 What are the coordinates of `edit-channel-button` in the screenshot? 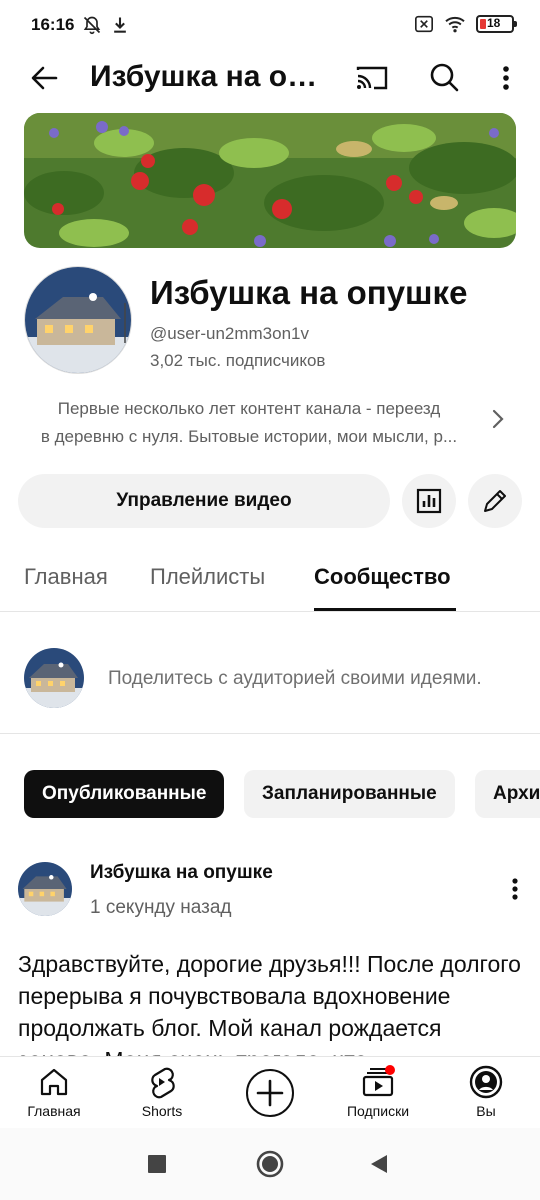 It's located at (495, 501).